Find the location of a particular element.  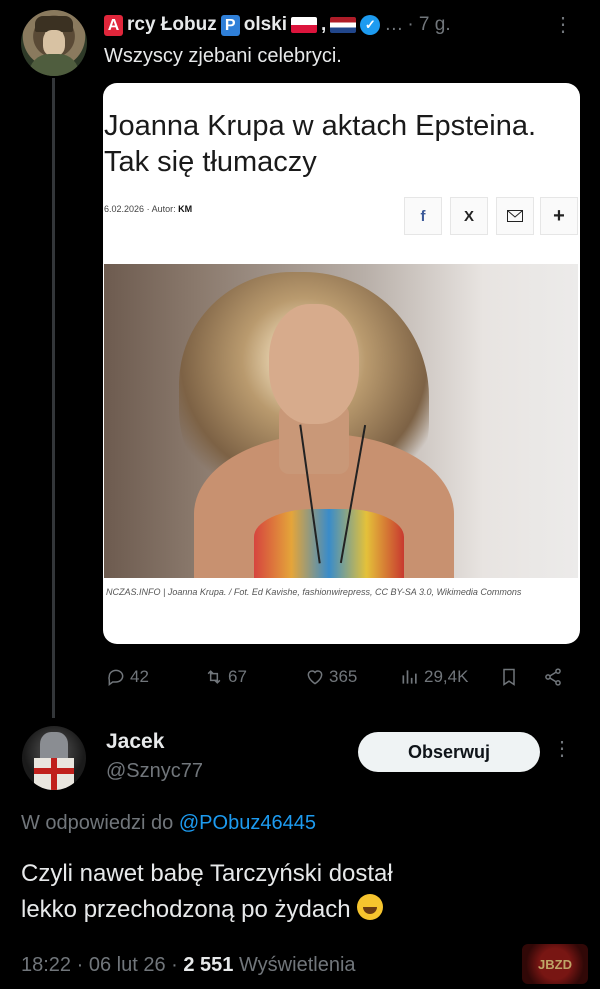

reply-text-line-2: lekko przechodzoną po żydach is located at coordinates (301, 910).